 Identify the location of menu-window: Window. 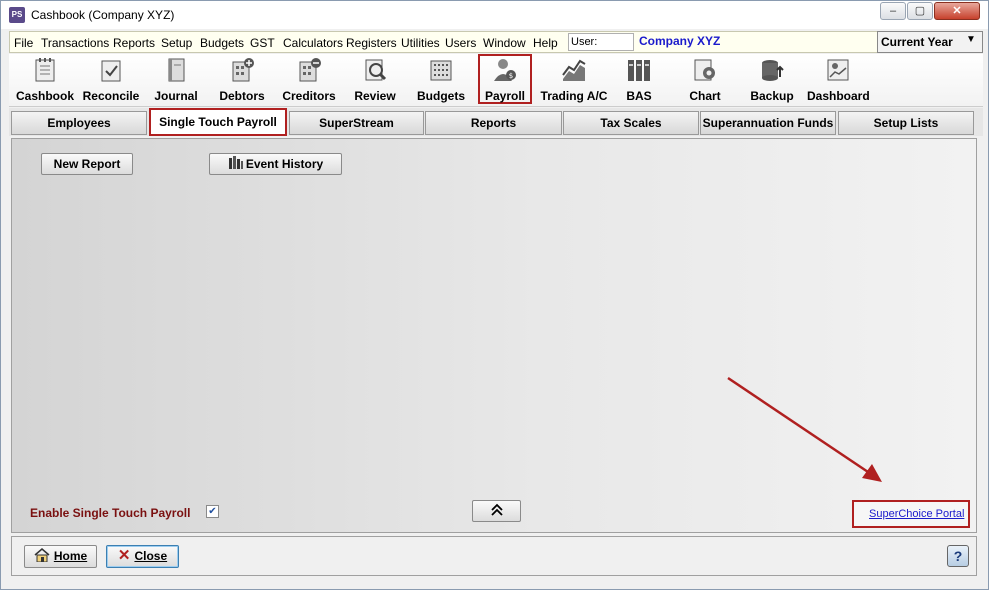
(504, 43).